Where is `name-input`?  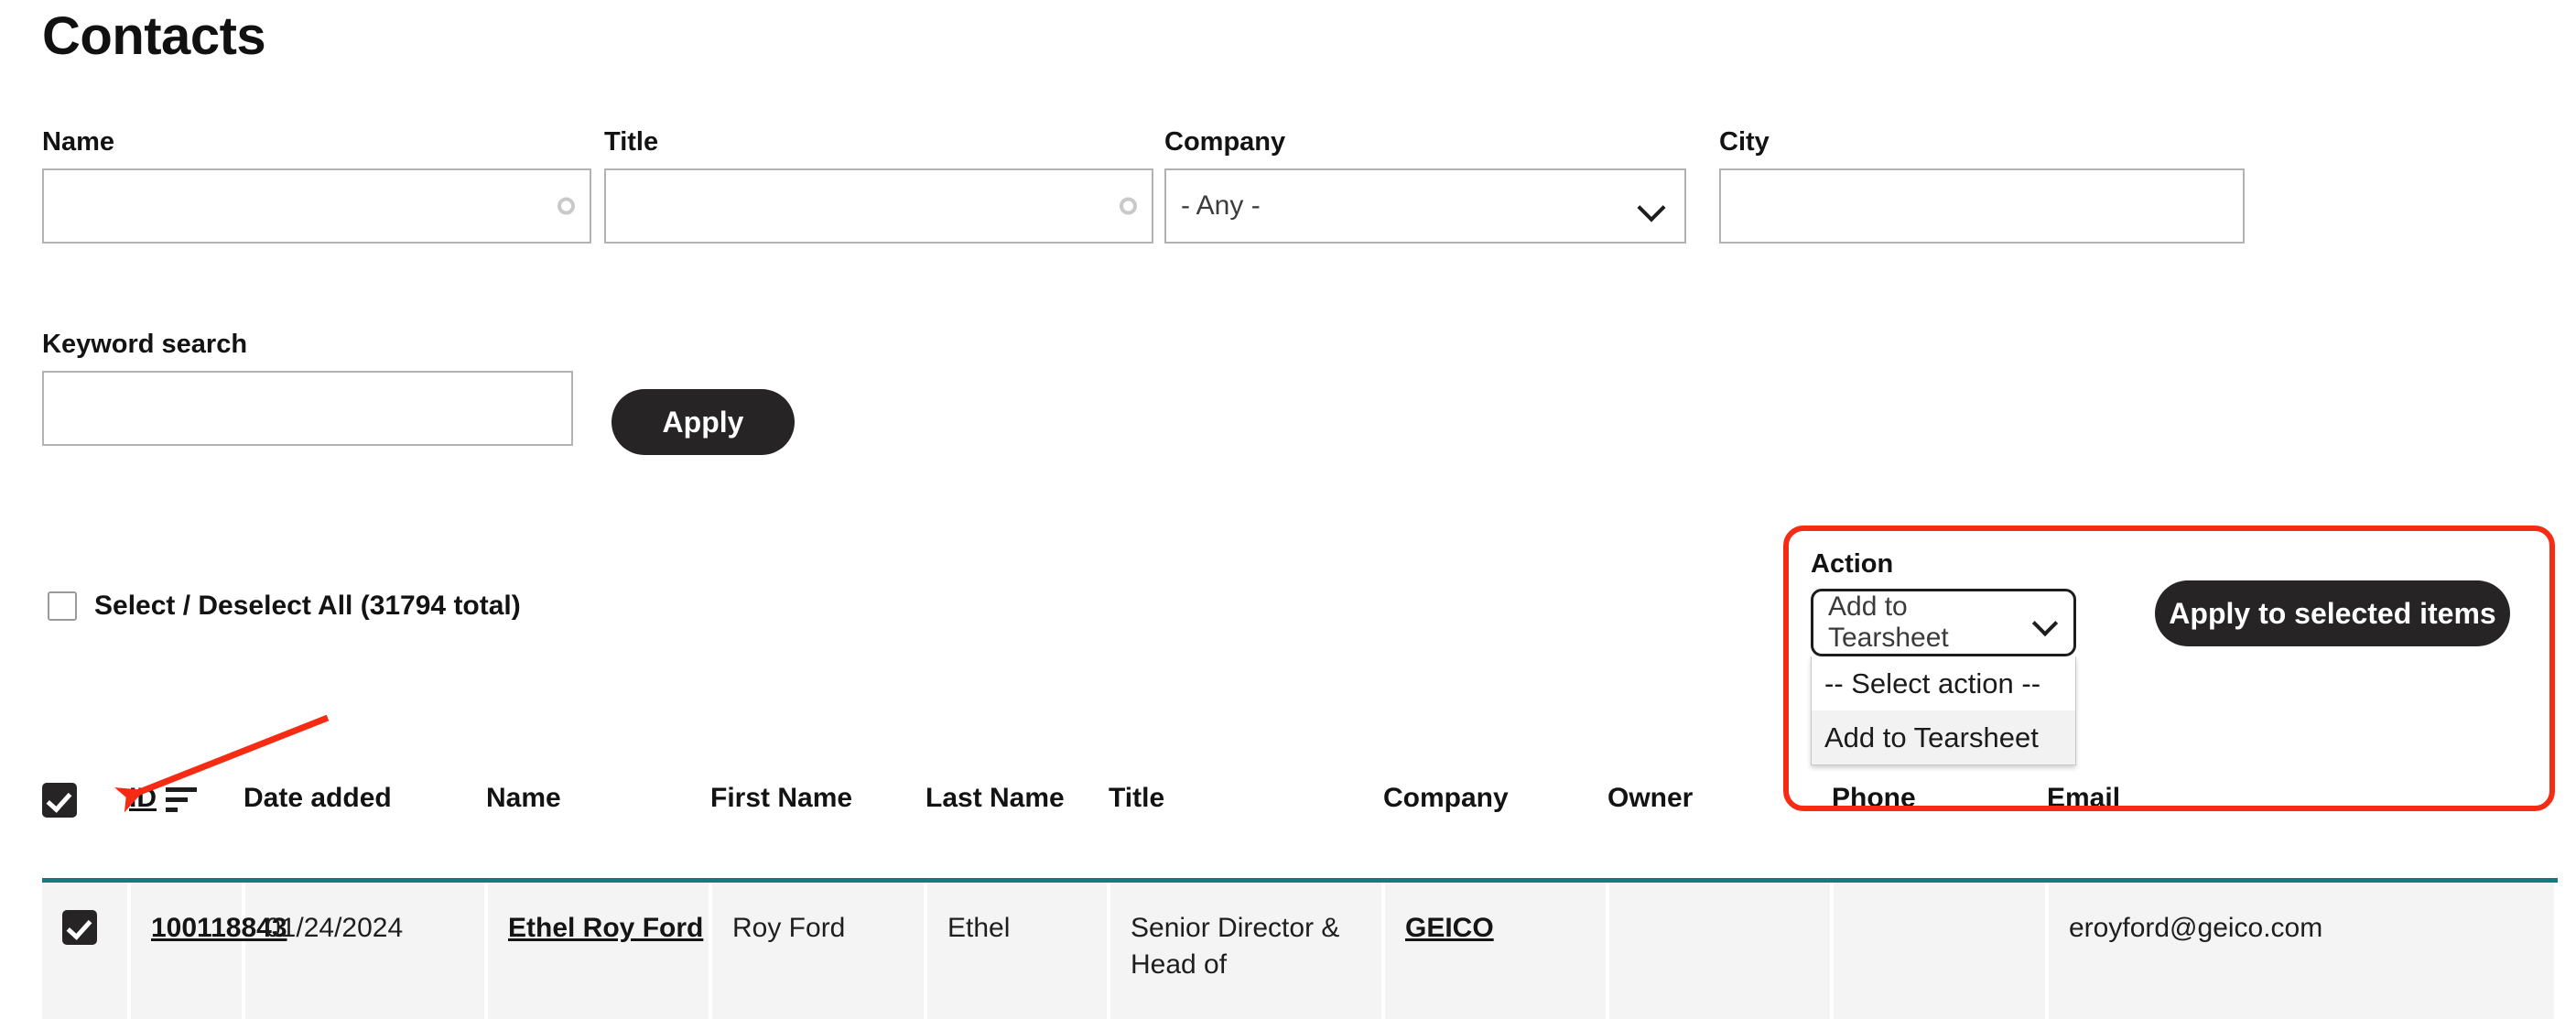
name-input is located at coordinates (317, 206).